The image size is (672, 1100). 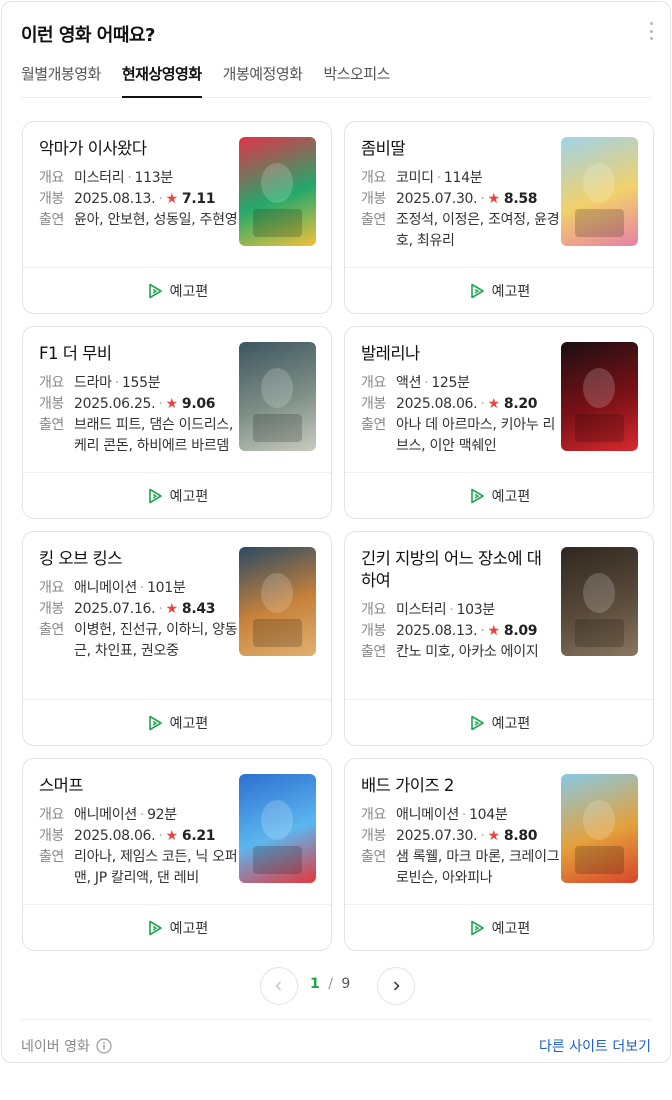 What do you see at coordinates (651, 31) in the screenshot?
I see `more-options-icon` at bounding box center [651, 31].